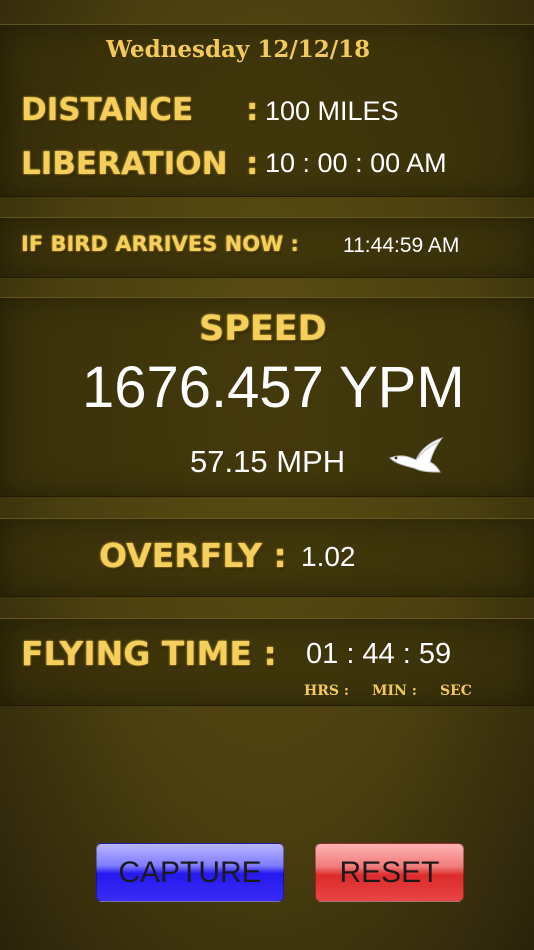 This screenshot has width=534, height=950. I want to click on speed-mph-value: 57.15 MPH, so click(268, 461).